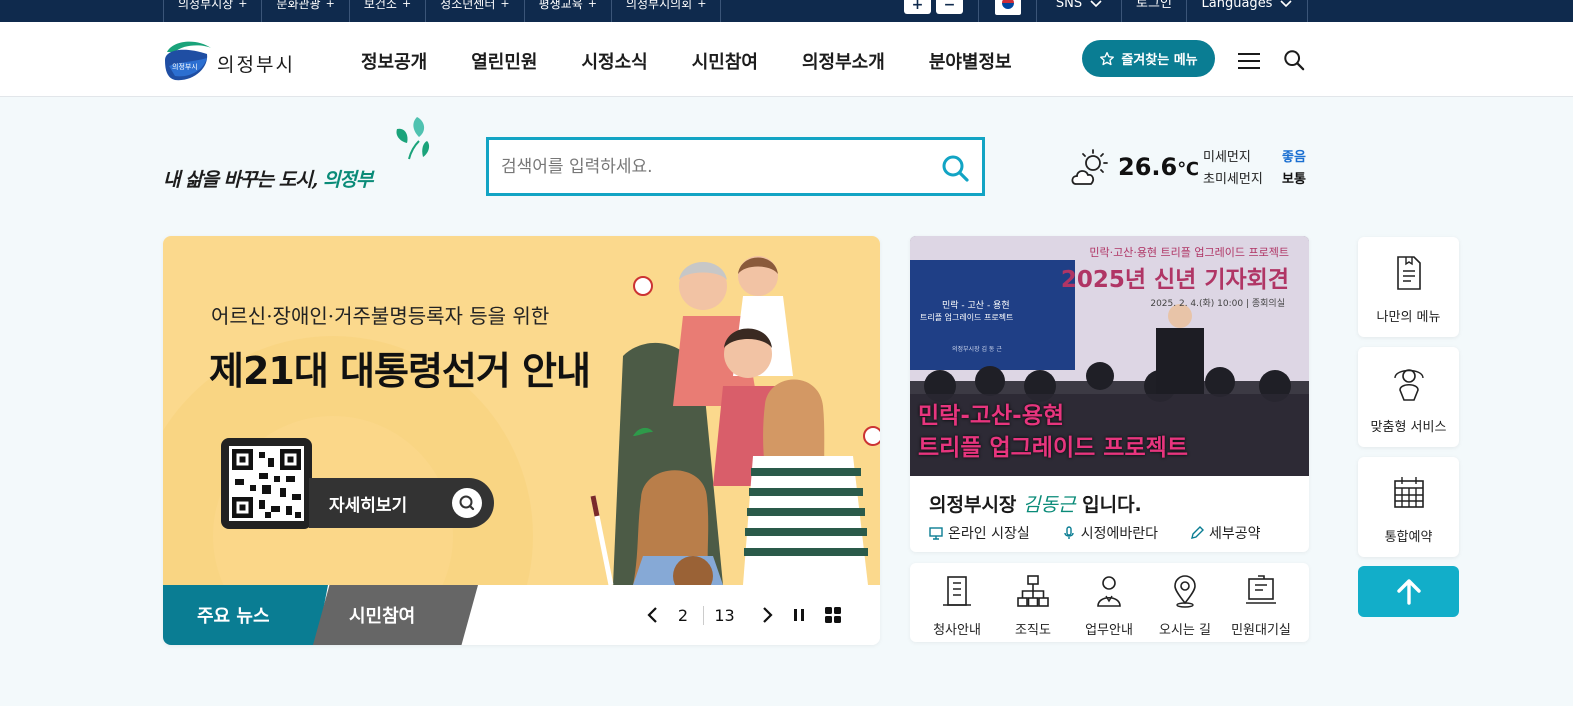 This screenshot has width=1573, height=706. What do you see at coordinates (653, 615) in the screenshot?
I see `chevron-left-icon` at bounding box center [653, 615].